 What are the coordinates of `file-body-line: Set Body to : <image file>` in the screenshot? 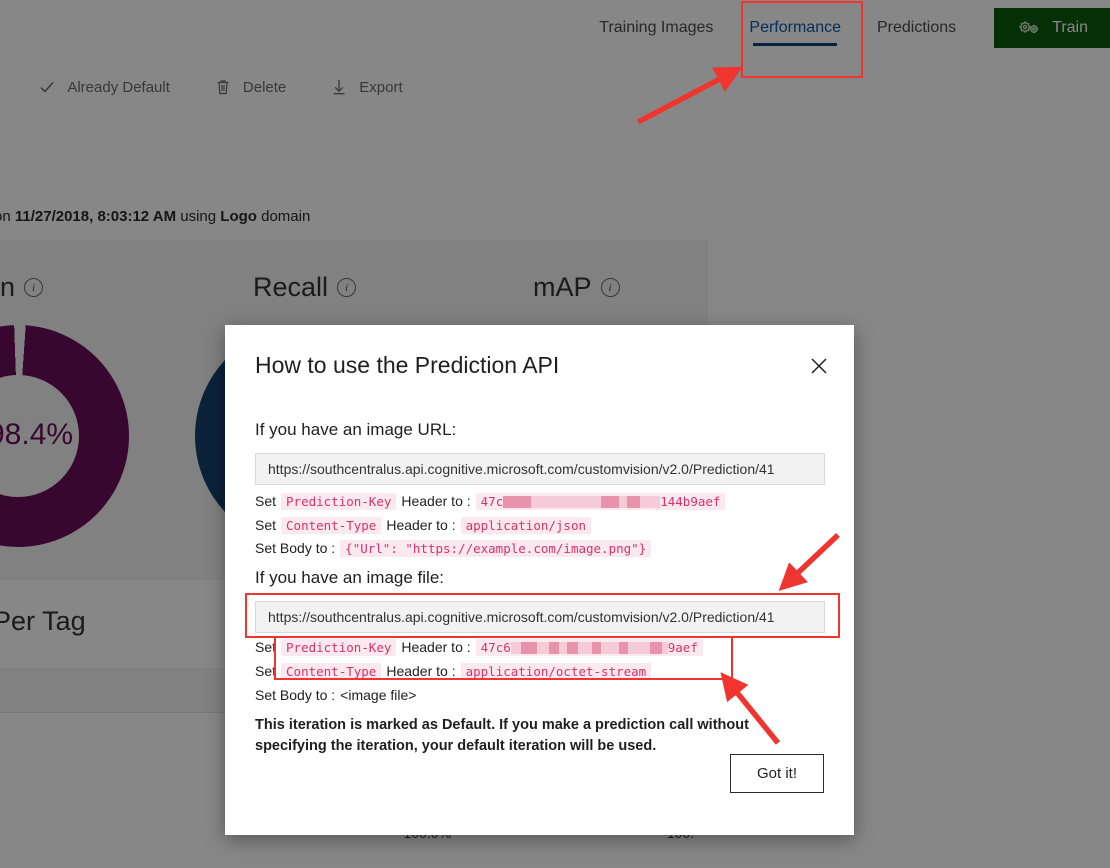 It's located at (335, 695).